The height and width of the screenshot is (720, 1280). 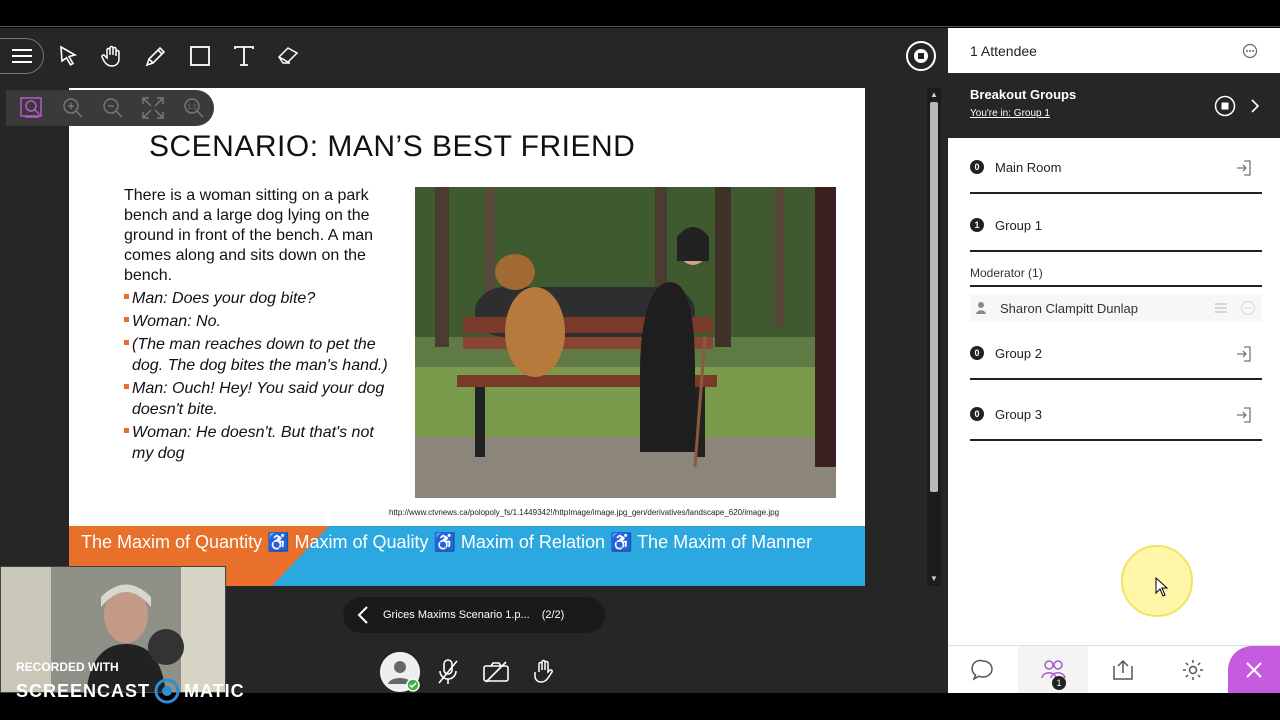 I want to click on user-icon, so click(x=981, y=308).